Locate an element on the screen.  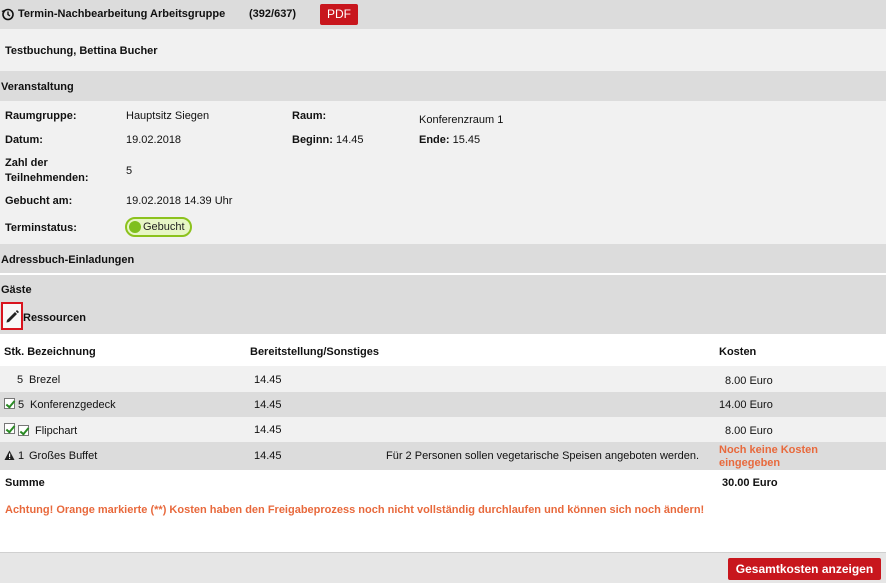
warning-triangle-icon is located at coordinates (9, 455).